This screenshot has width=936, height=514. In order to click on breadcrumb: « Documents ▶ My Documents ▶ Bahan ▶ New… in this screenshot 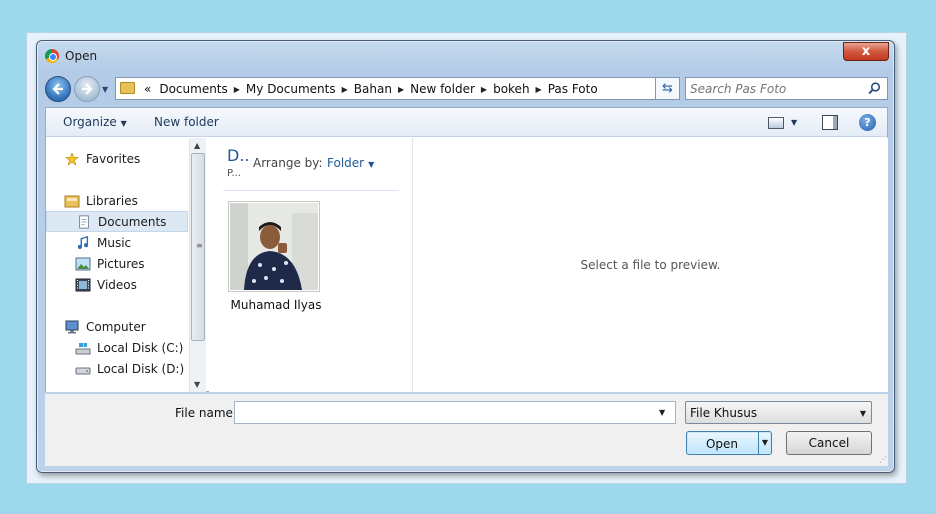, I will do `click(371, 89)`.